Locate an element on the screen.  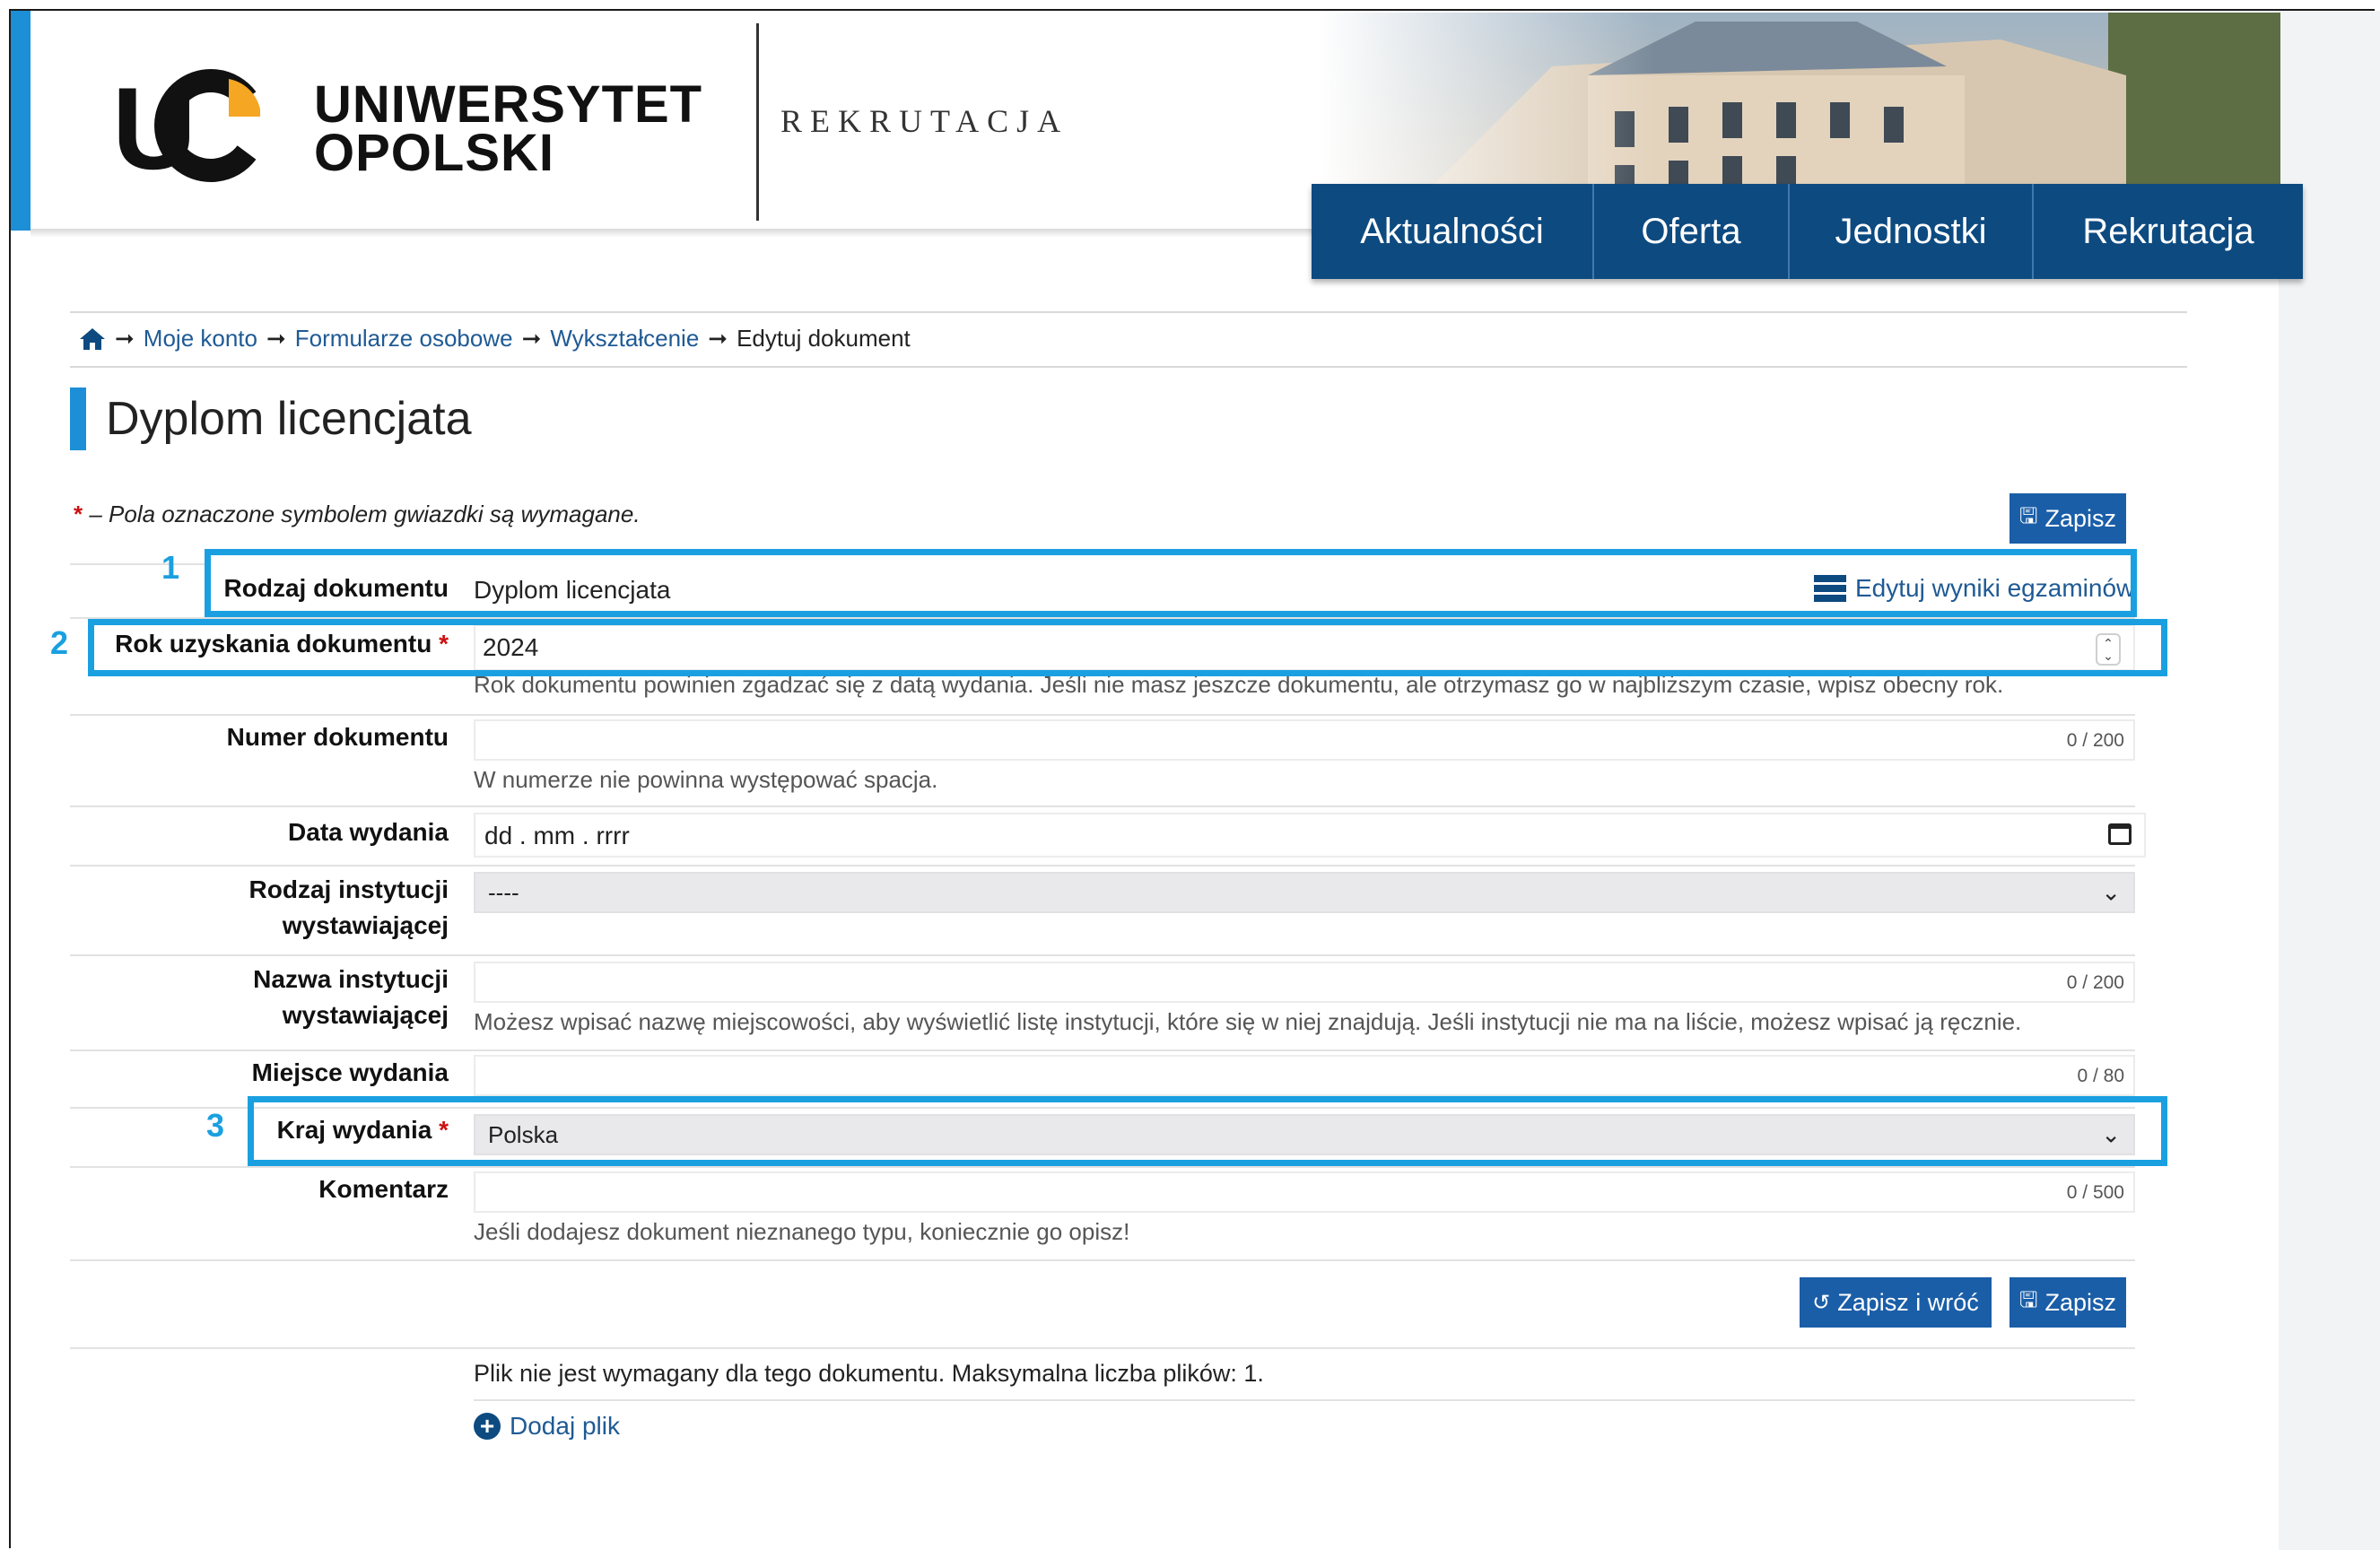
institution-name-counter: 0 / 200 is located at coordinates (2095, 982).